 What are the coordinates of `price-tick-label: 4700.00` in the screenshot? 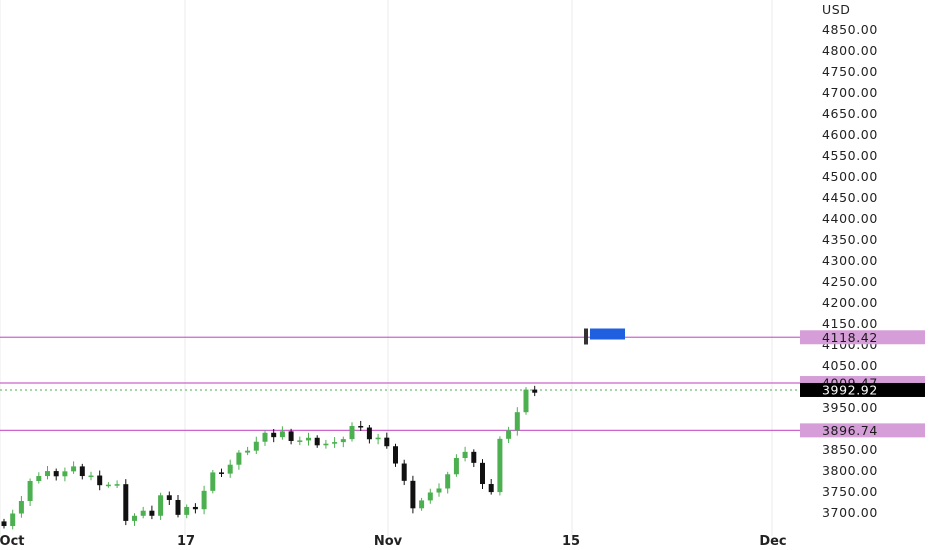 It's located at (850, 92).